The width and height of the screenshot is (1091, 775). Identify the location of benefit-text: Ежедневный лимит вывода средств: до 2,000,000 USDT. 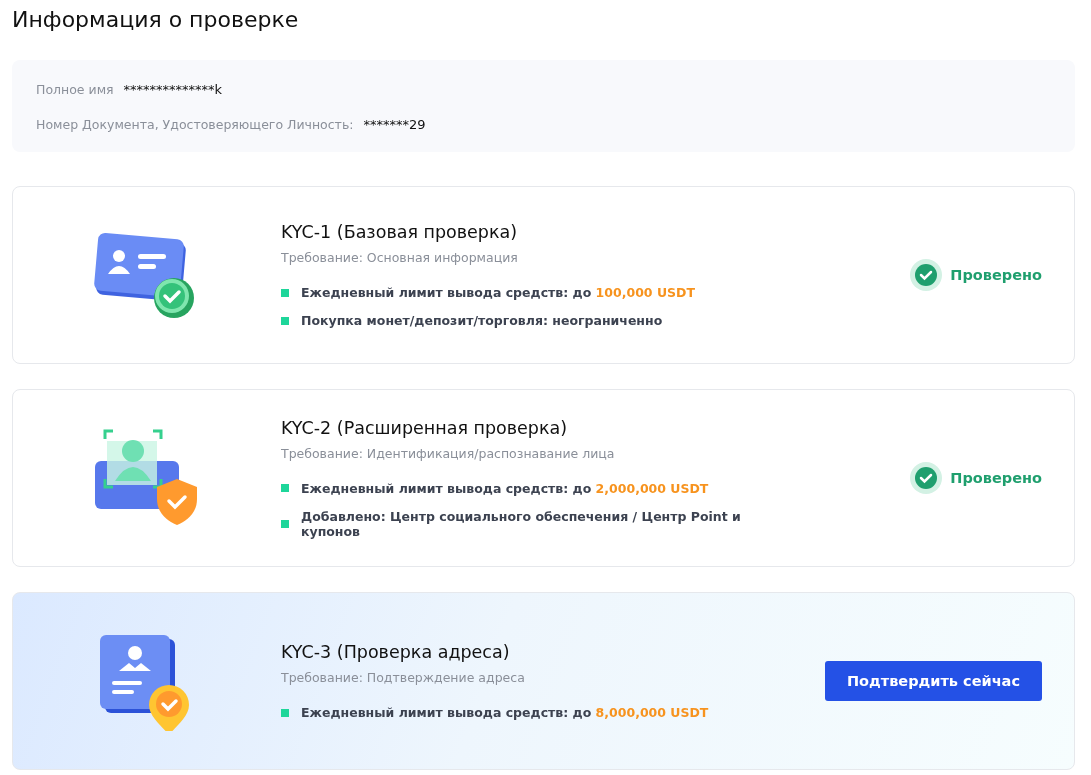
(505, 488).